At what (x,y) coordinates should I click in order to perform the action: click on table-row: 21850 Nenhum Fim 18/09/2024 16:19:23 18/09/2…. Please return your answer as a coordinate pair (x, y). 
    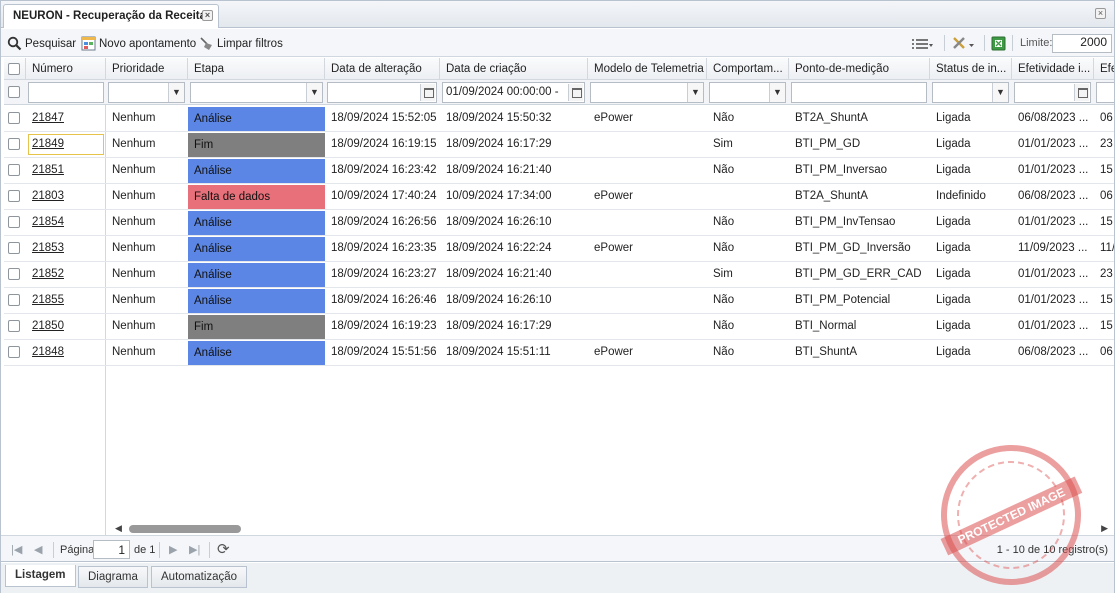
    Looking at the image, I should click on (559, 327).